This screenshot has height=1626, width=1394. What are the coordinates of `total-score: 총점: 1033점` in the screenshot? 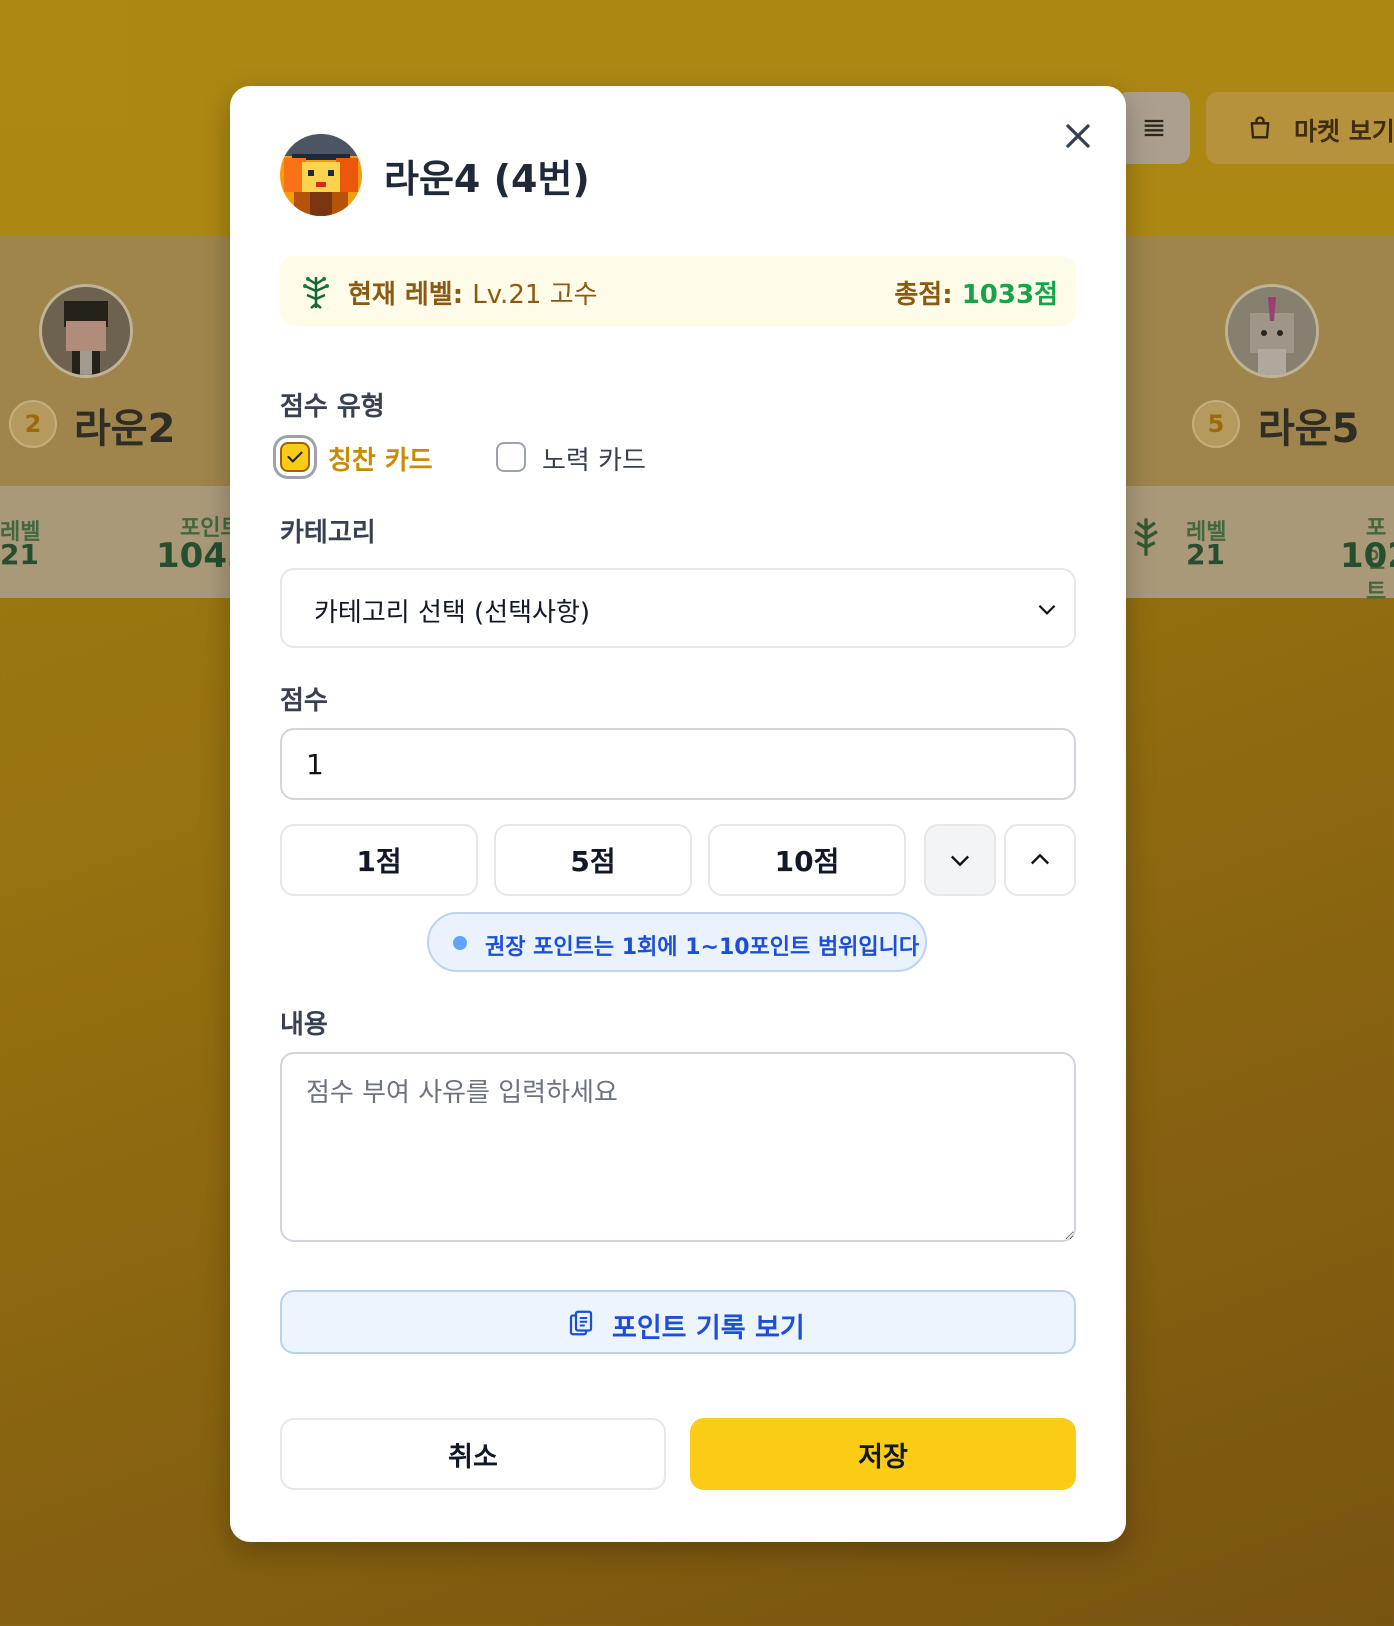 It's located at (976, 292).